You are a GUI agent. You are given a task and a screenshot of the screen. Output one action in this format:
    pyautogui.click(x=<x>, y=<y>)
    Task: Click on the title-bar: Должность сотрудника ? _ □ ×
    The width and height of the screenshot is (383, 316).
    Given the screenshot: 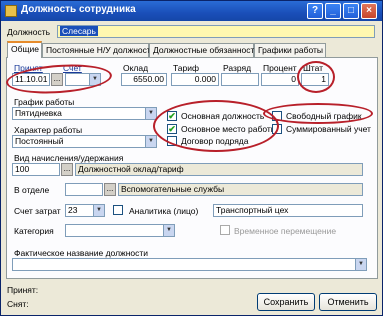 What is the action you would take?
    pyautogui.click(x=191, y=11)
    